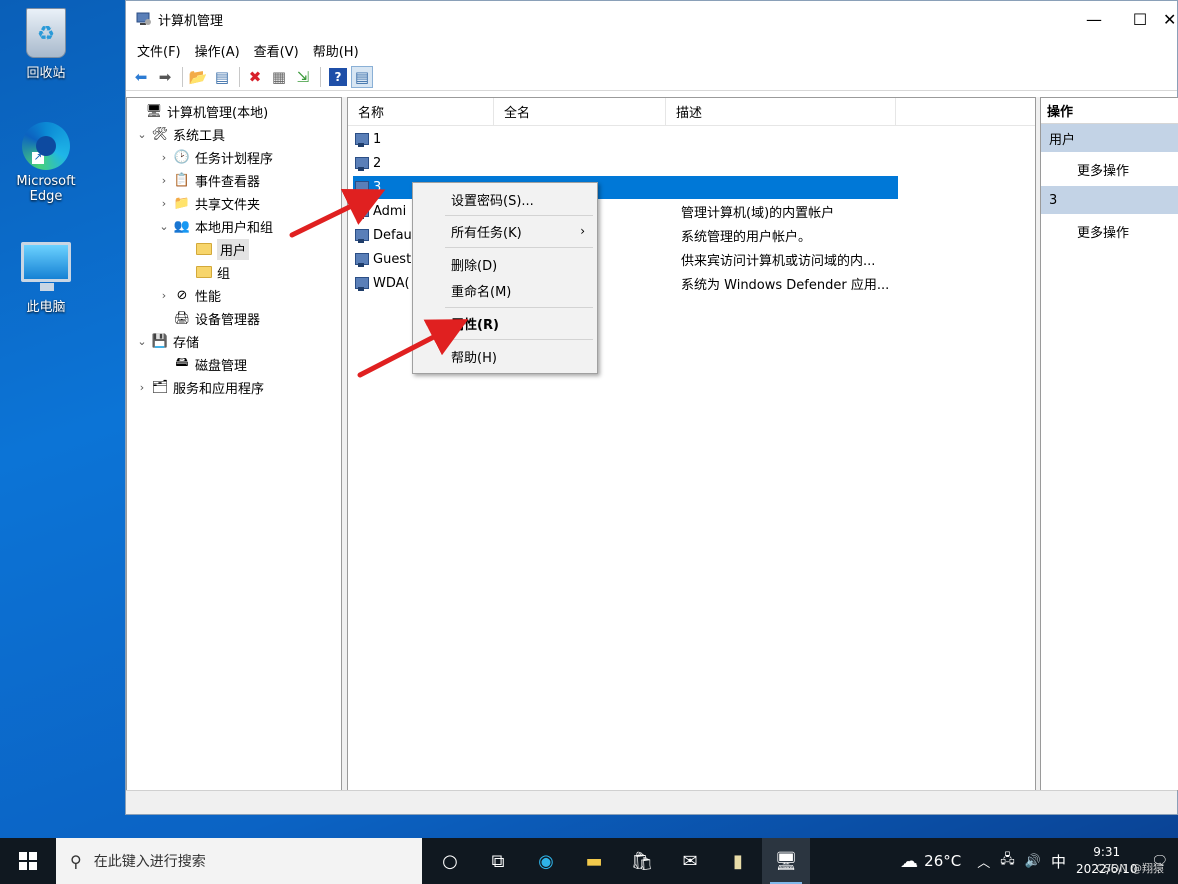 Image resolution: width=1178 pixels, height=884 pixels. What do you see at coordinates (942, 861) in the screenshot?
I see `weather-temperature: 26°C` at bounding box center [942, 861].